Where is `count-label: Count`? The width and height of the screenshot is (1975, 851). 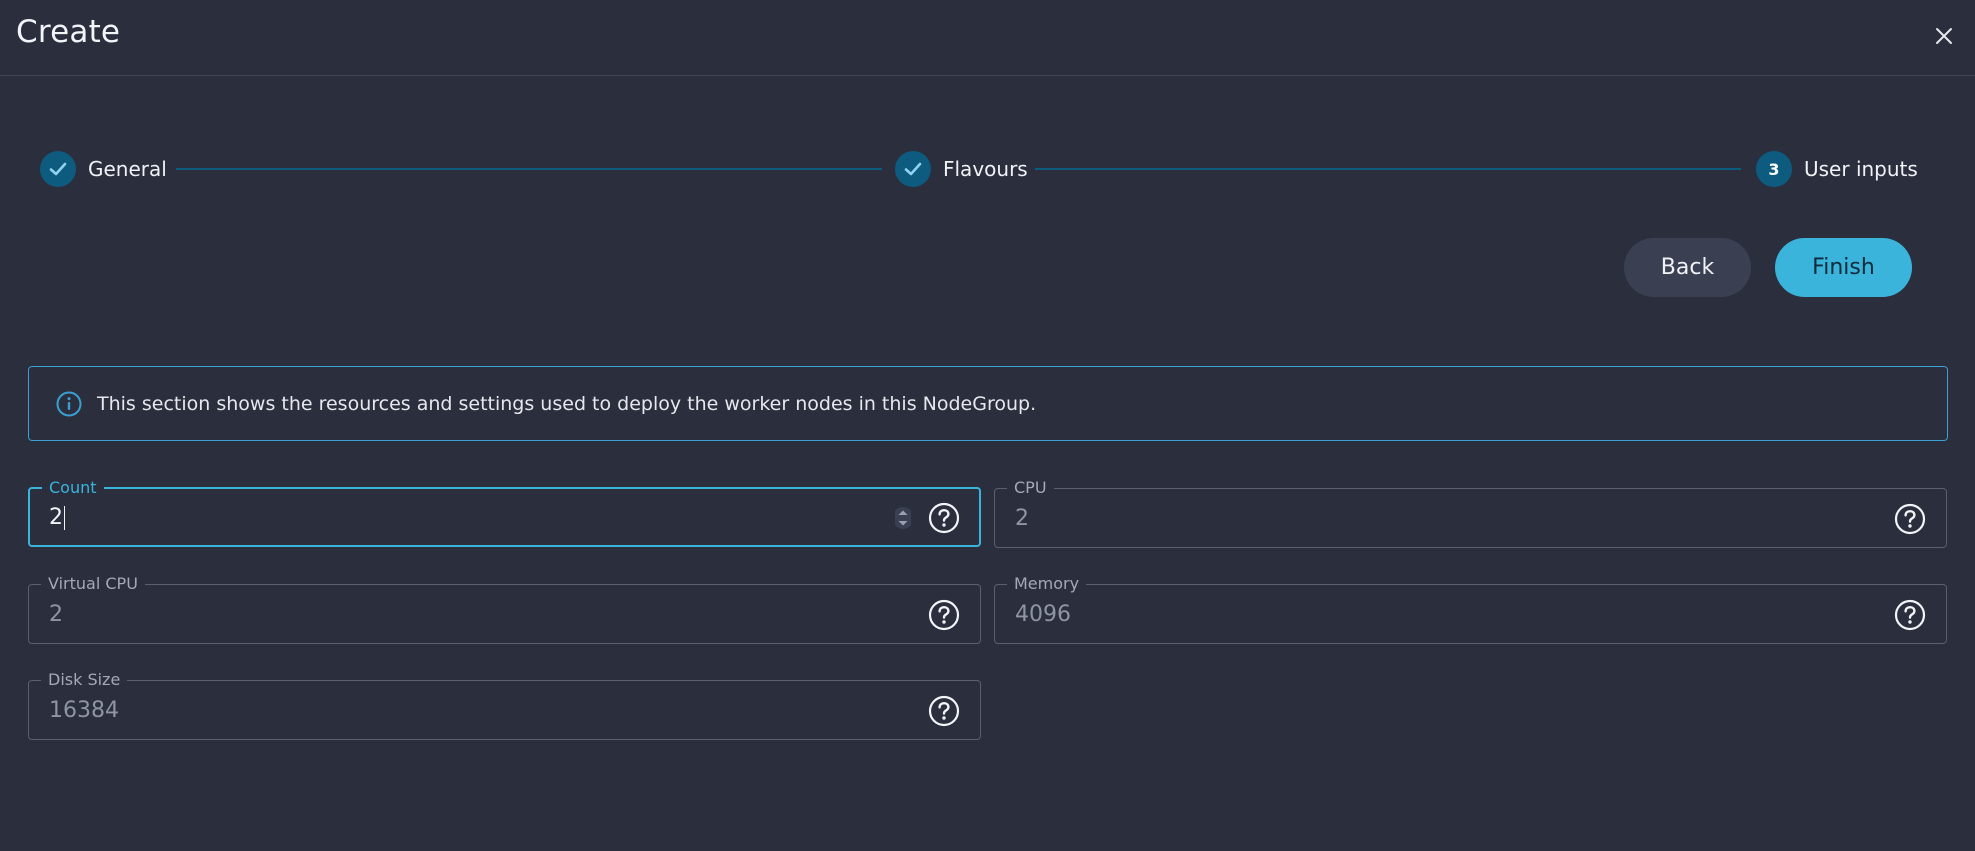 count-label: Count is located at coordinates (73, 488).